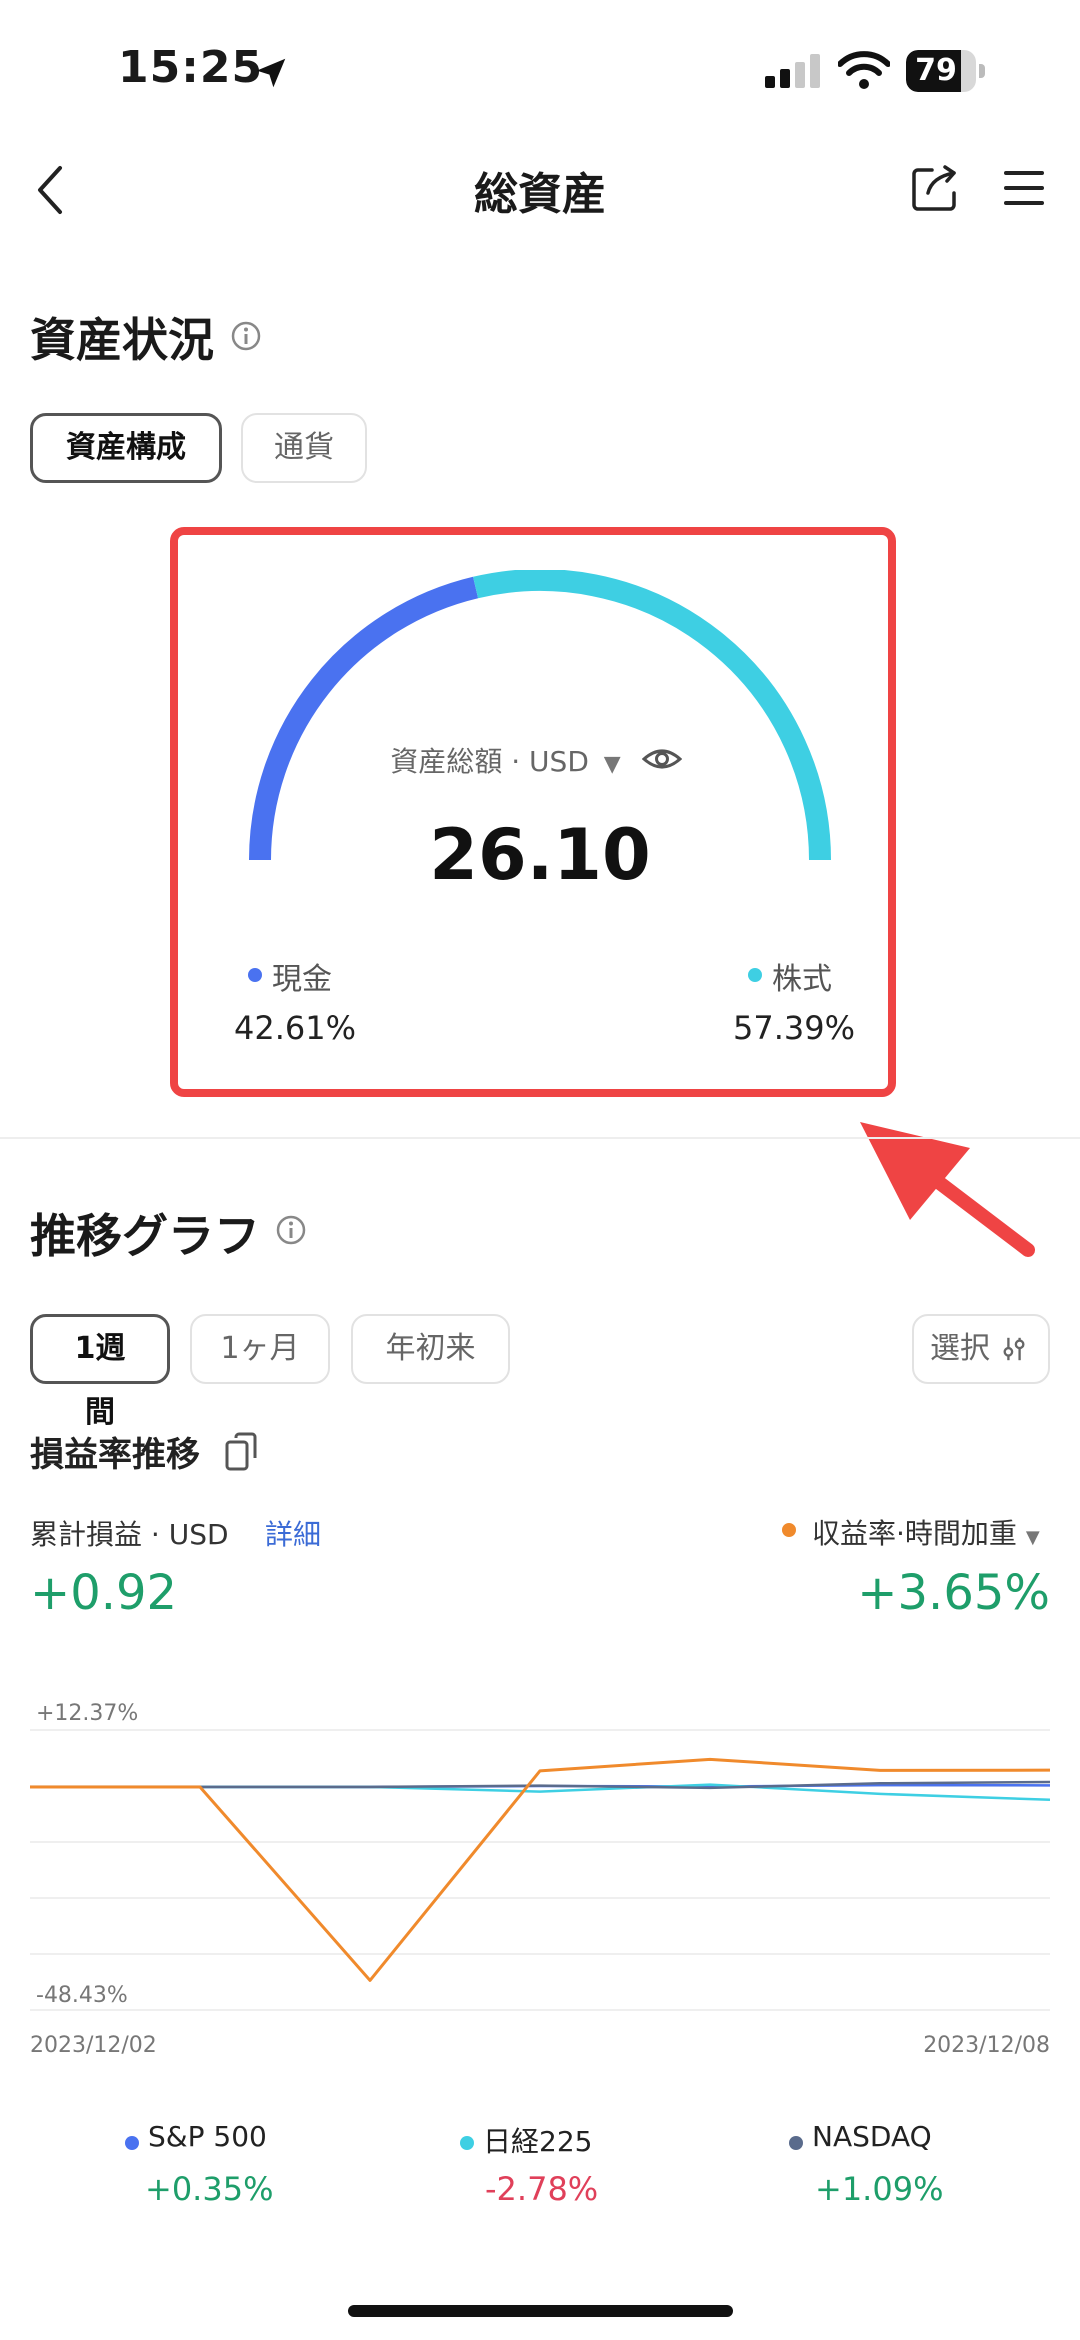 The image size is (1080, 2340). Describe the element at coordinates (209, 2189) in the screenshot. I see `sp500-value: +0.35%` at that location.